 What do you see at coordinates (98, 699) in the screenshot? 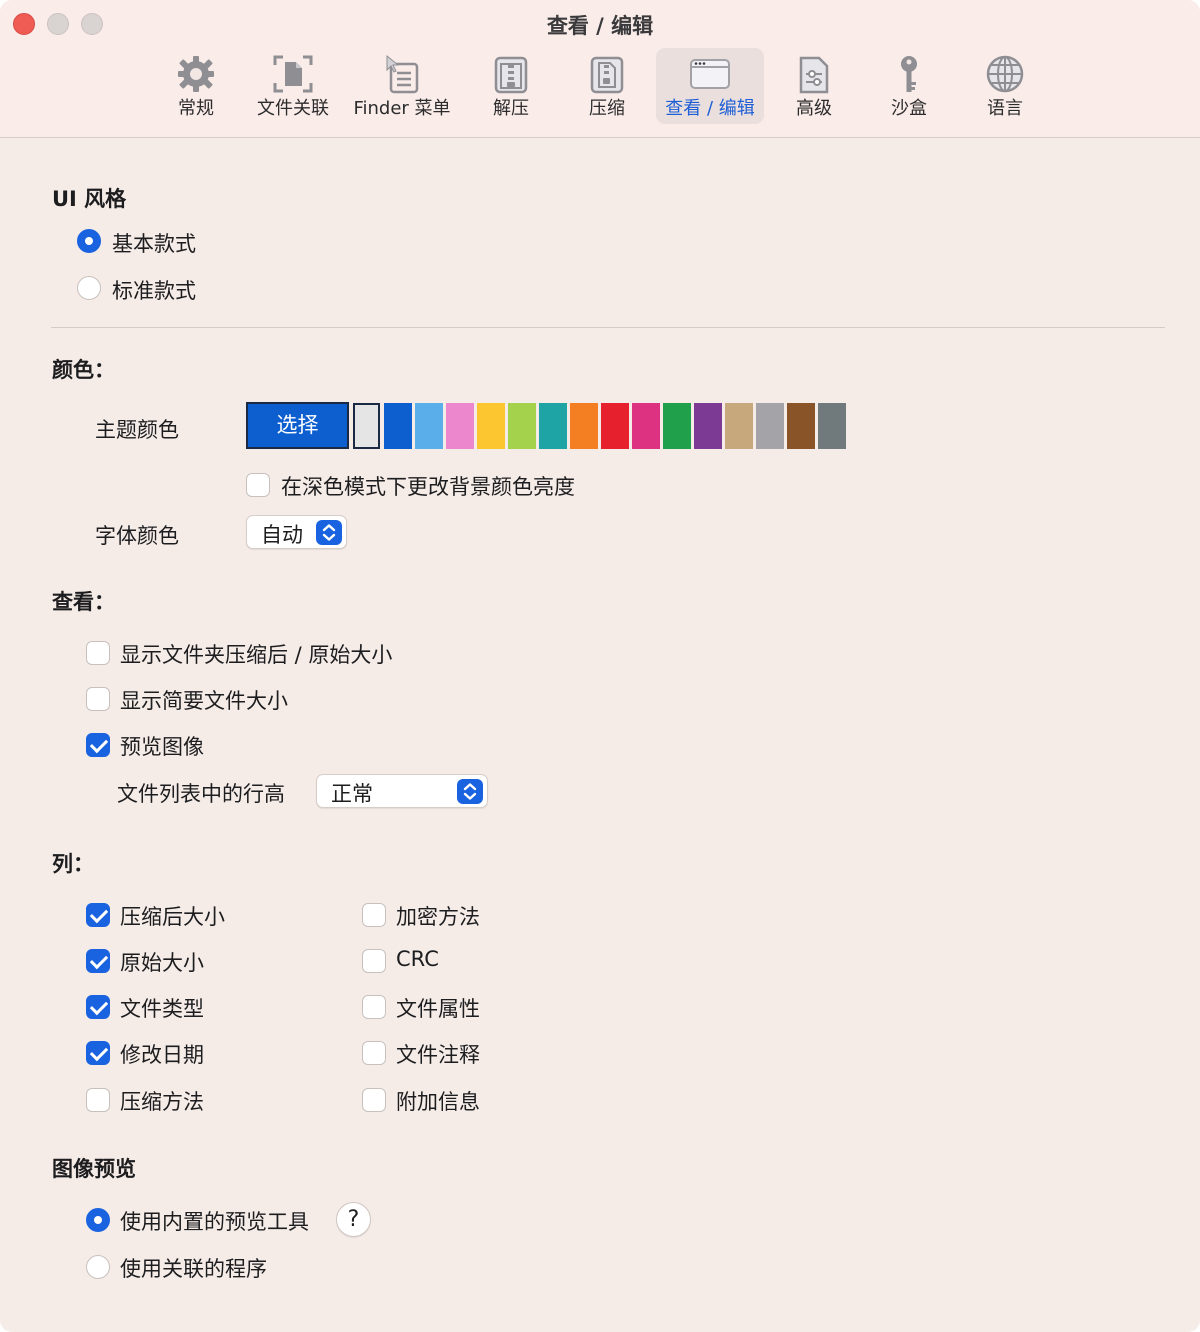
I see `show-brief-size-checkbox` at bounding box center [98, 699].